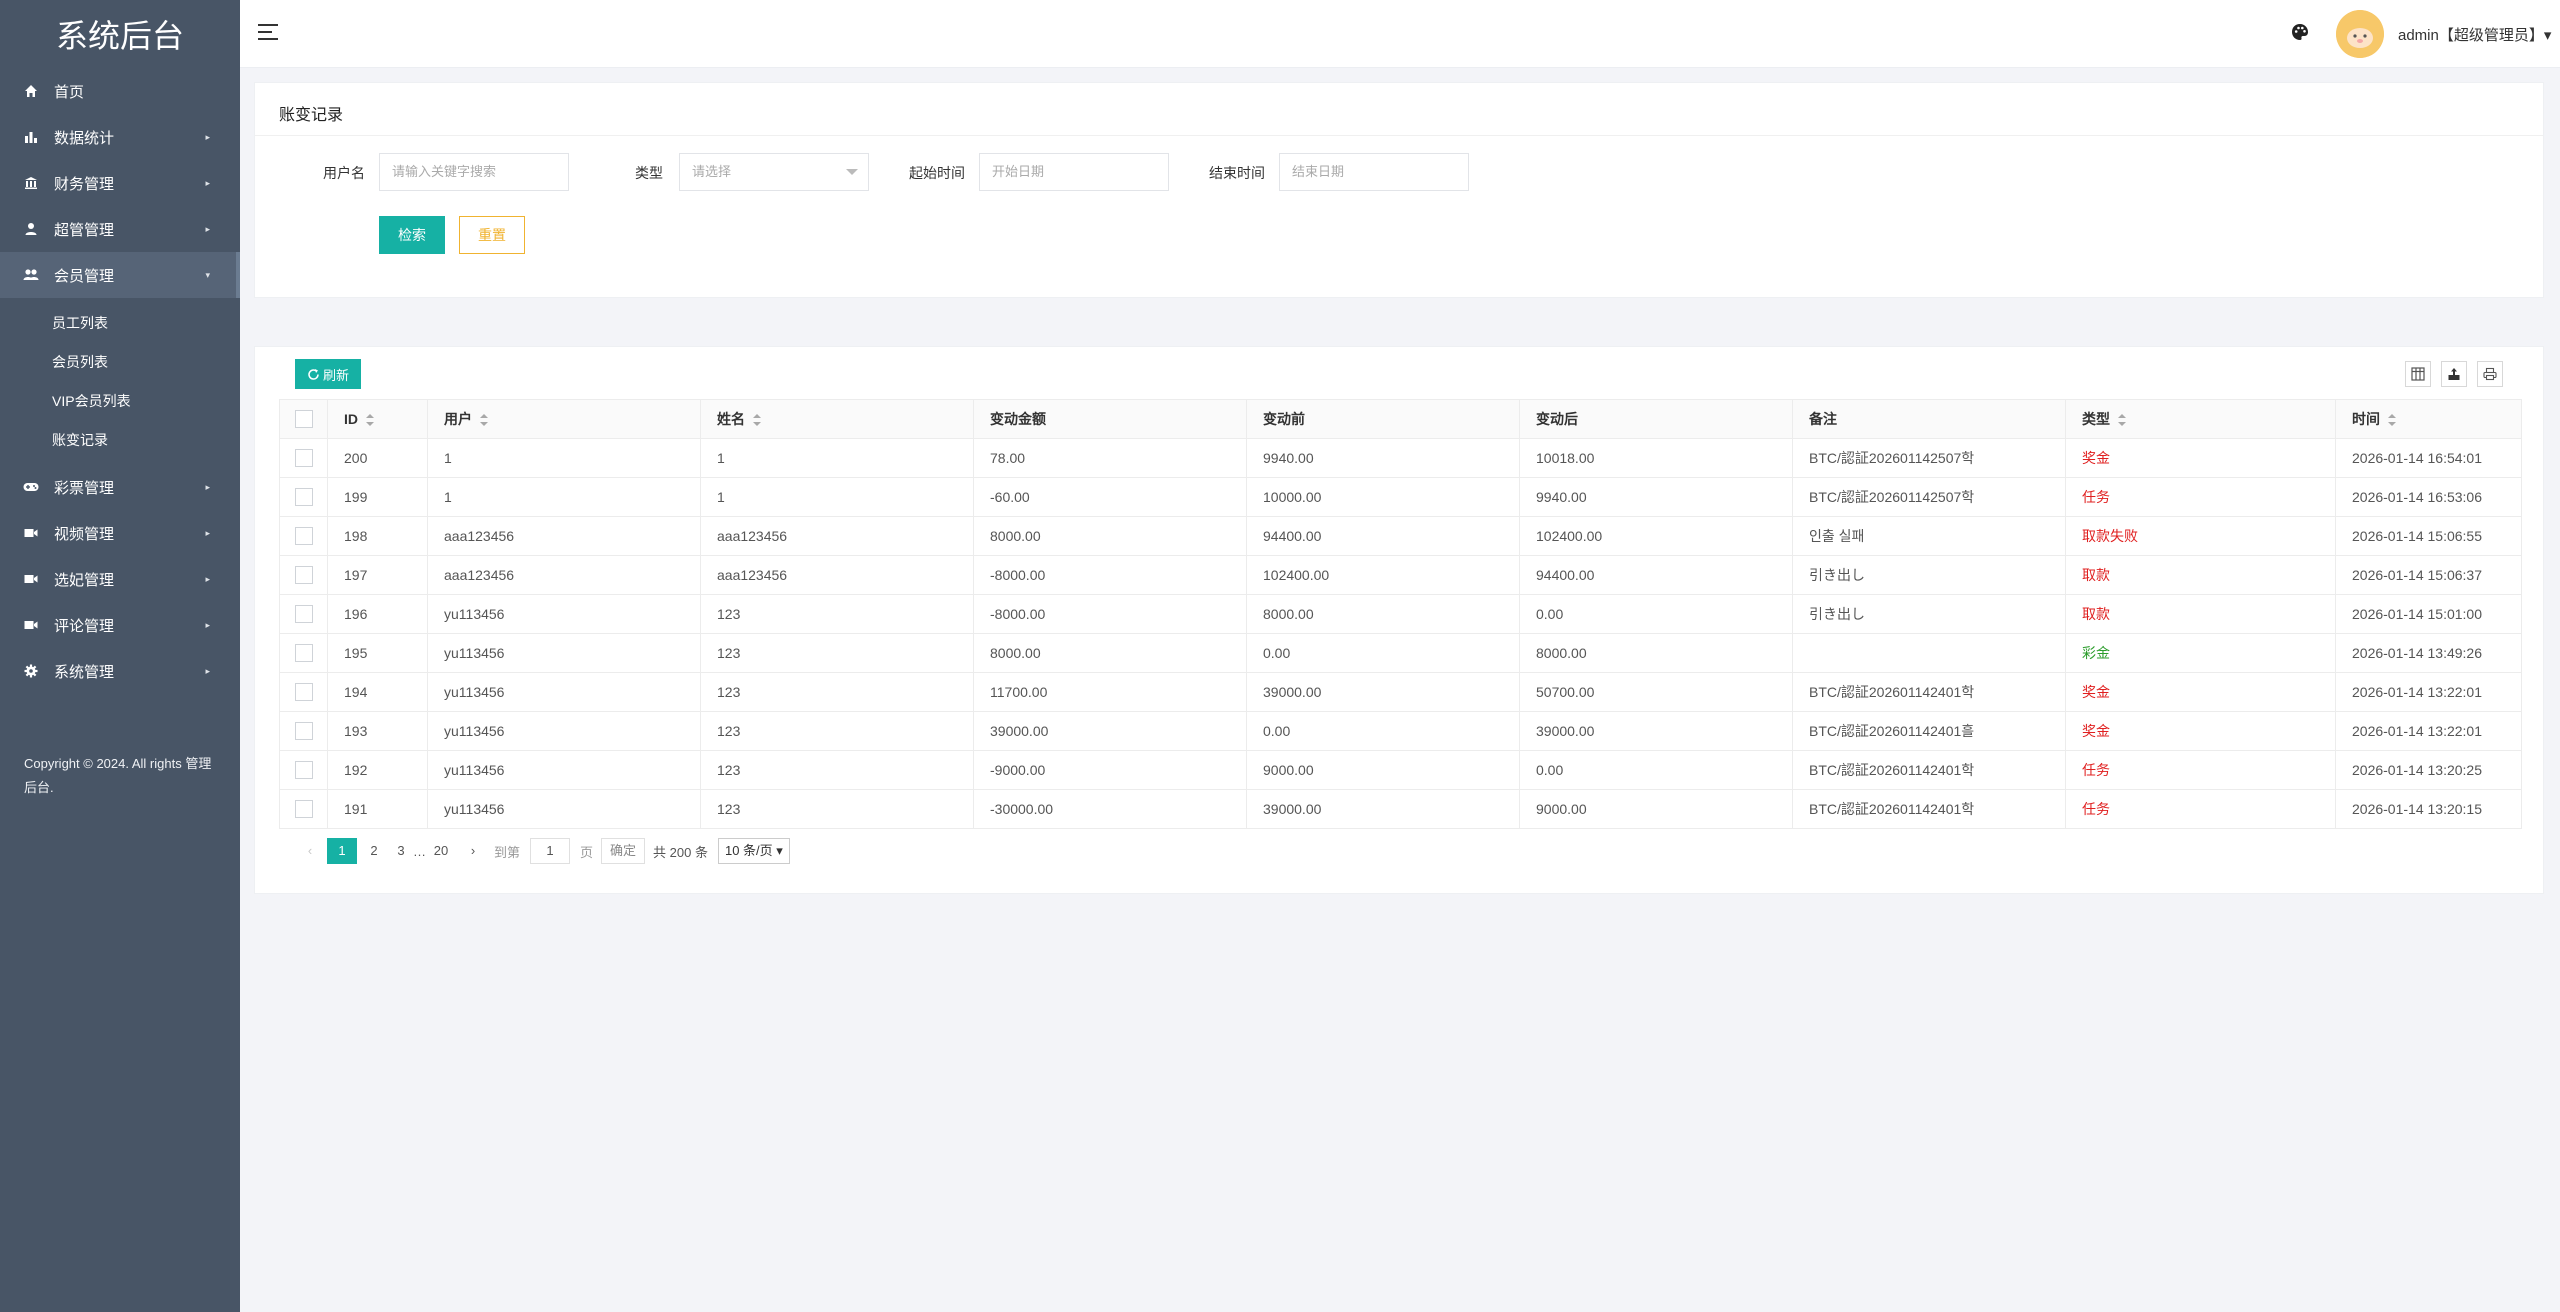  I want to click on user-menu: admin【超级管理员】▾, so click(2474, 34).